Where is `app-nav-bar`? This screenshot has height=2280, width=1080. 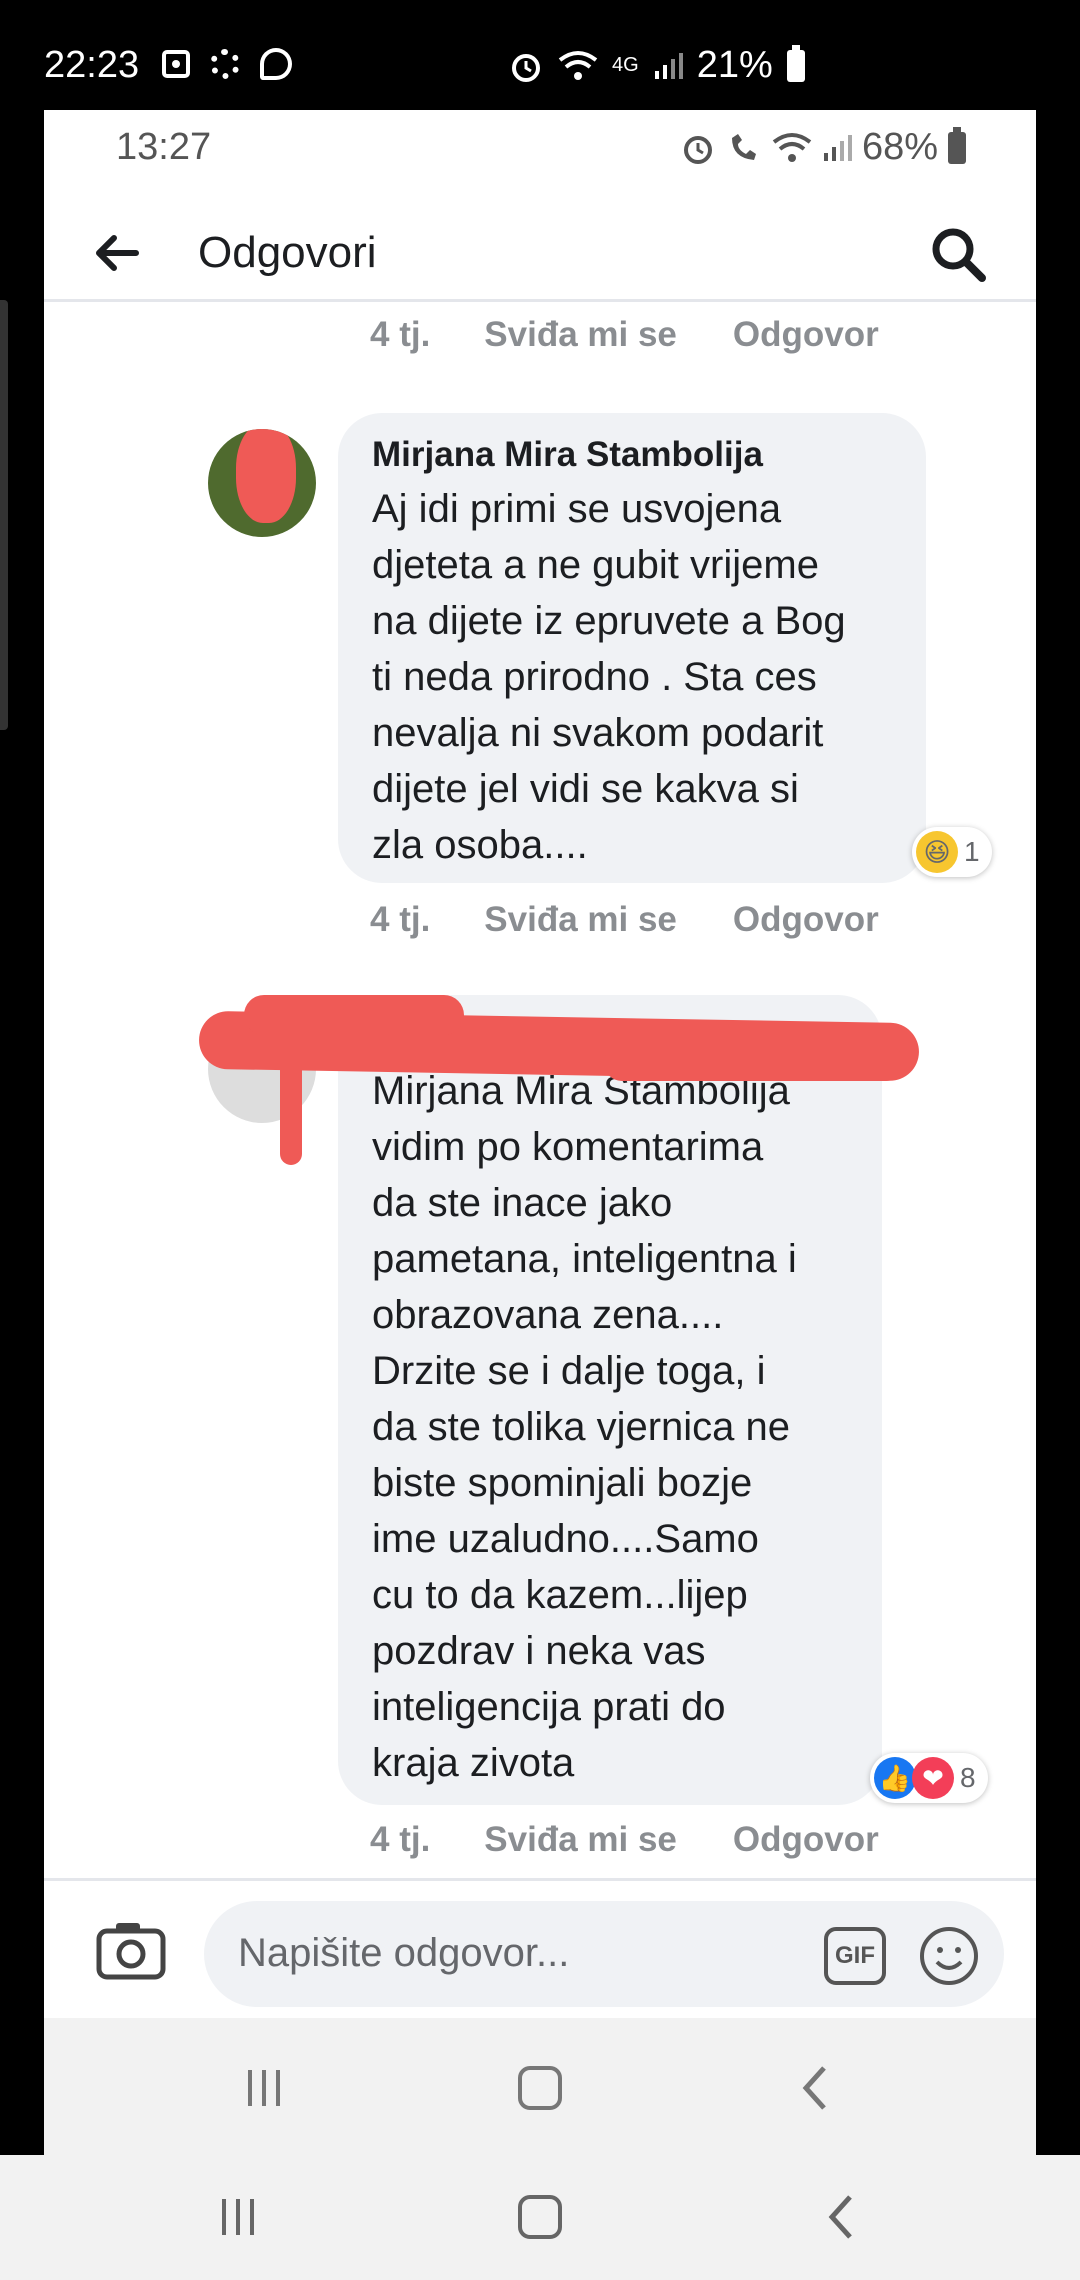
app-nav-bar is located at coordinates (540, 2086).